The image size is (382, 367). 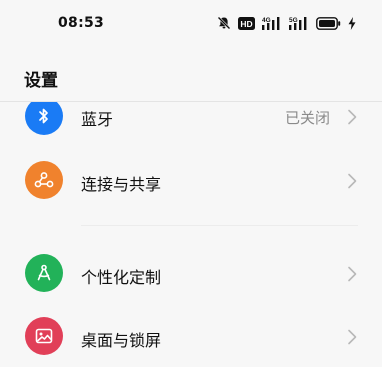 What do you see at coordinates (121, 184) in the screenshot?
I see `connection-sharing-label: 连接与共享` at bounding box center [121, 184].